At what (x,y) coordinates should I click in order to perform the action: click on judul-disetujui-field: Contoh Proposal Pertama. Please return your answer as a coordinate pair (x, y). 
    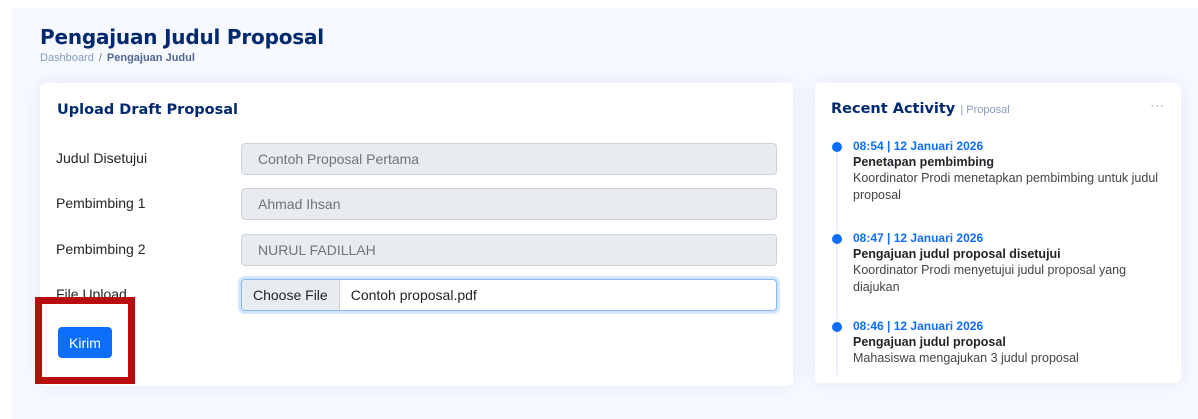
    Looking at the image, I should click on (509, 159).